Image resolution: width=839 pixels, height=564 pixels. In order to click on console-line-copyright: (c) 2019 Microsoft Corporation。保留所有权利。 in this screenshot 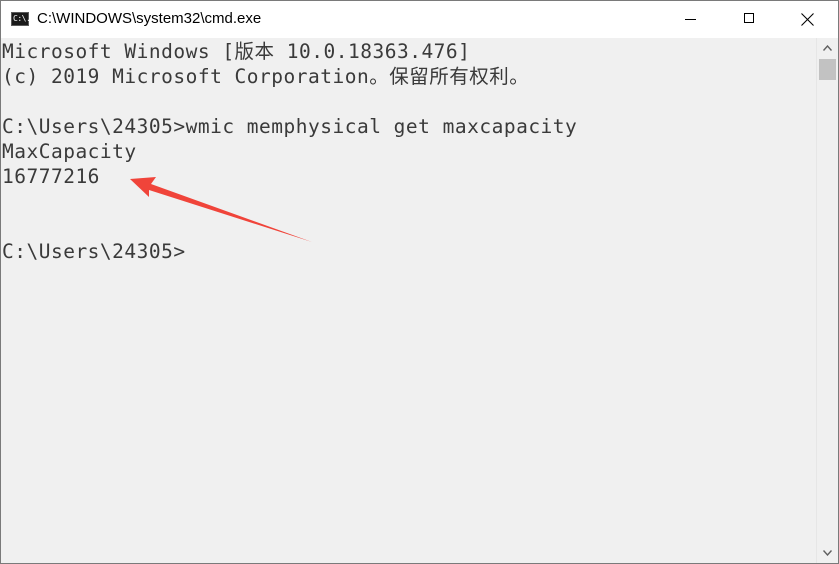, I will do `click(266, 76)`.